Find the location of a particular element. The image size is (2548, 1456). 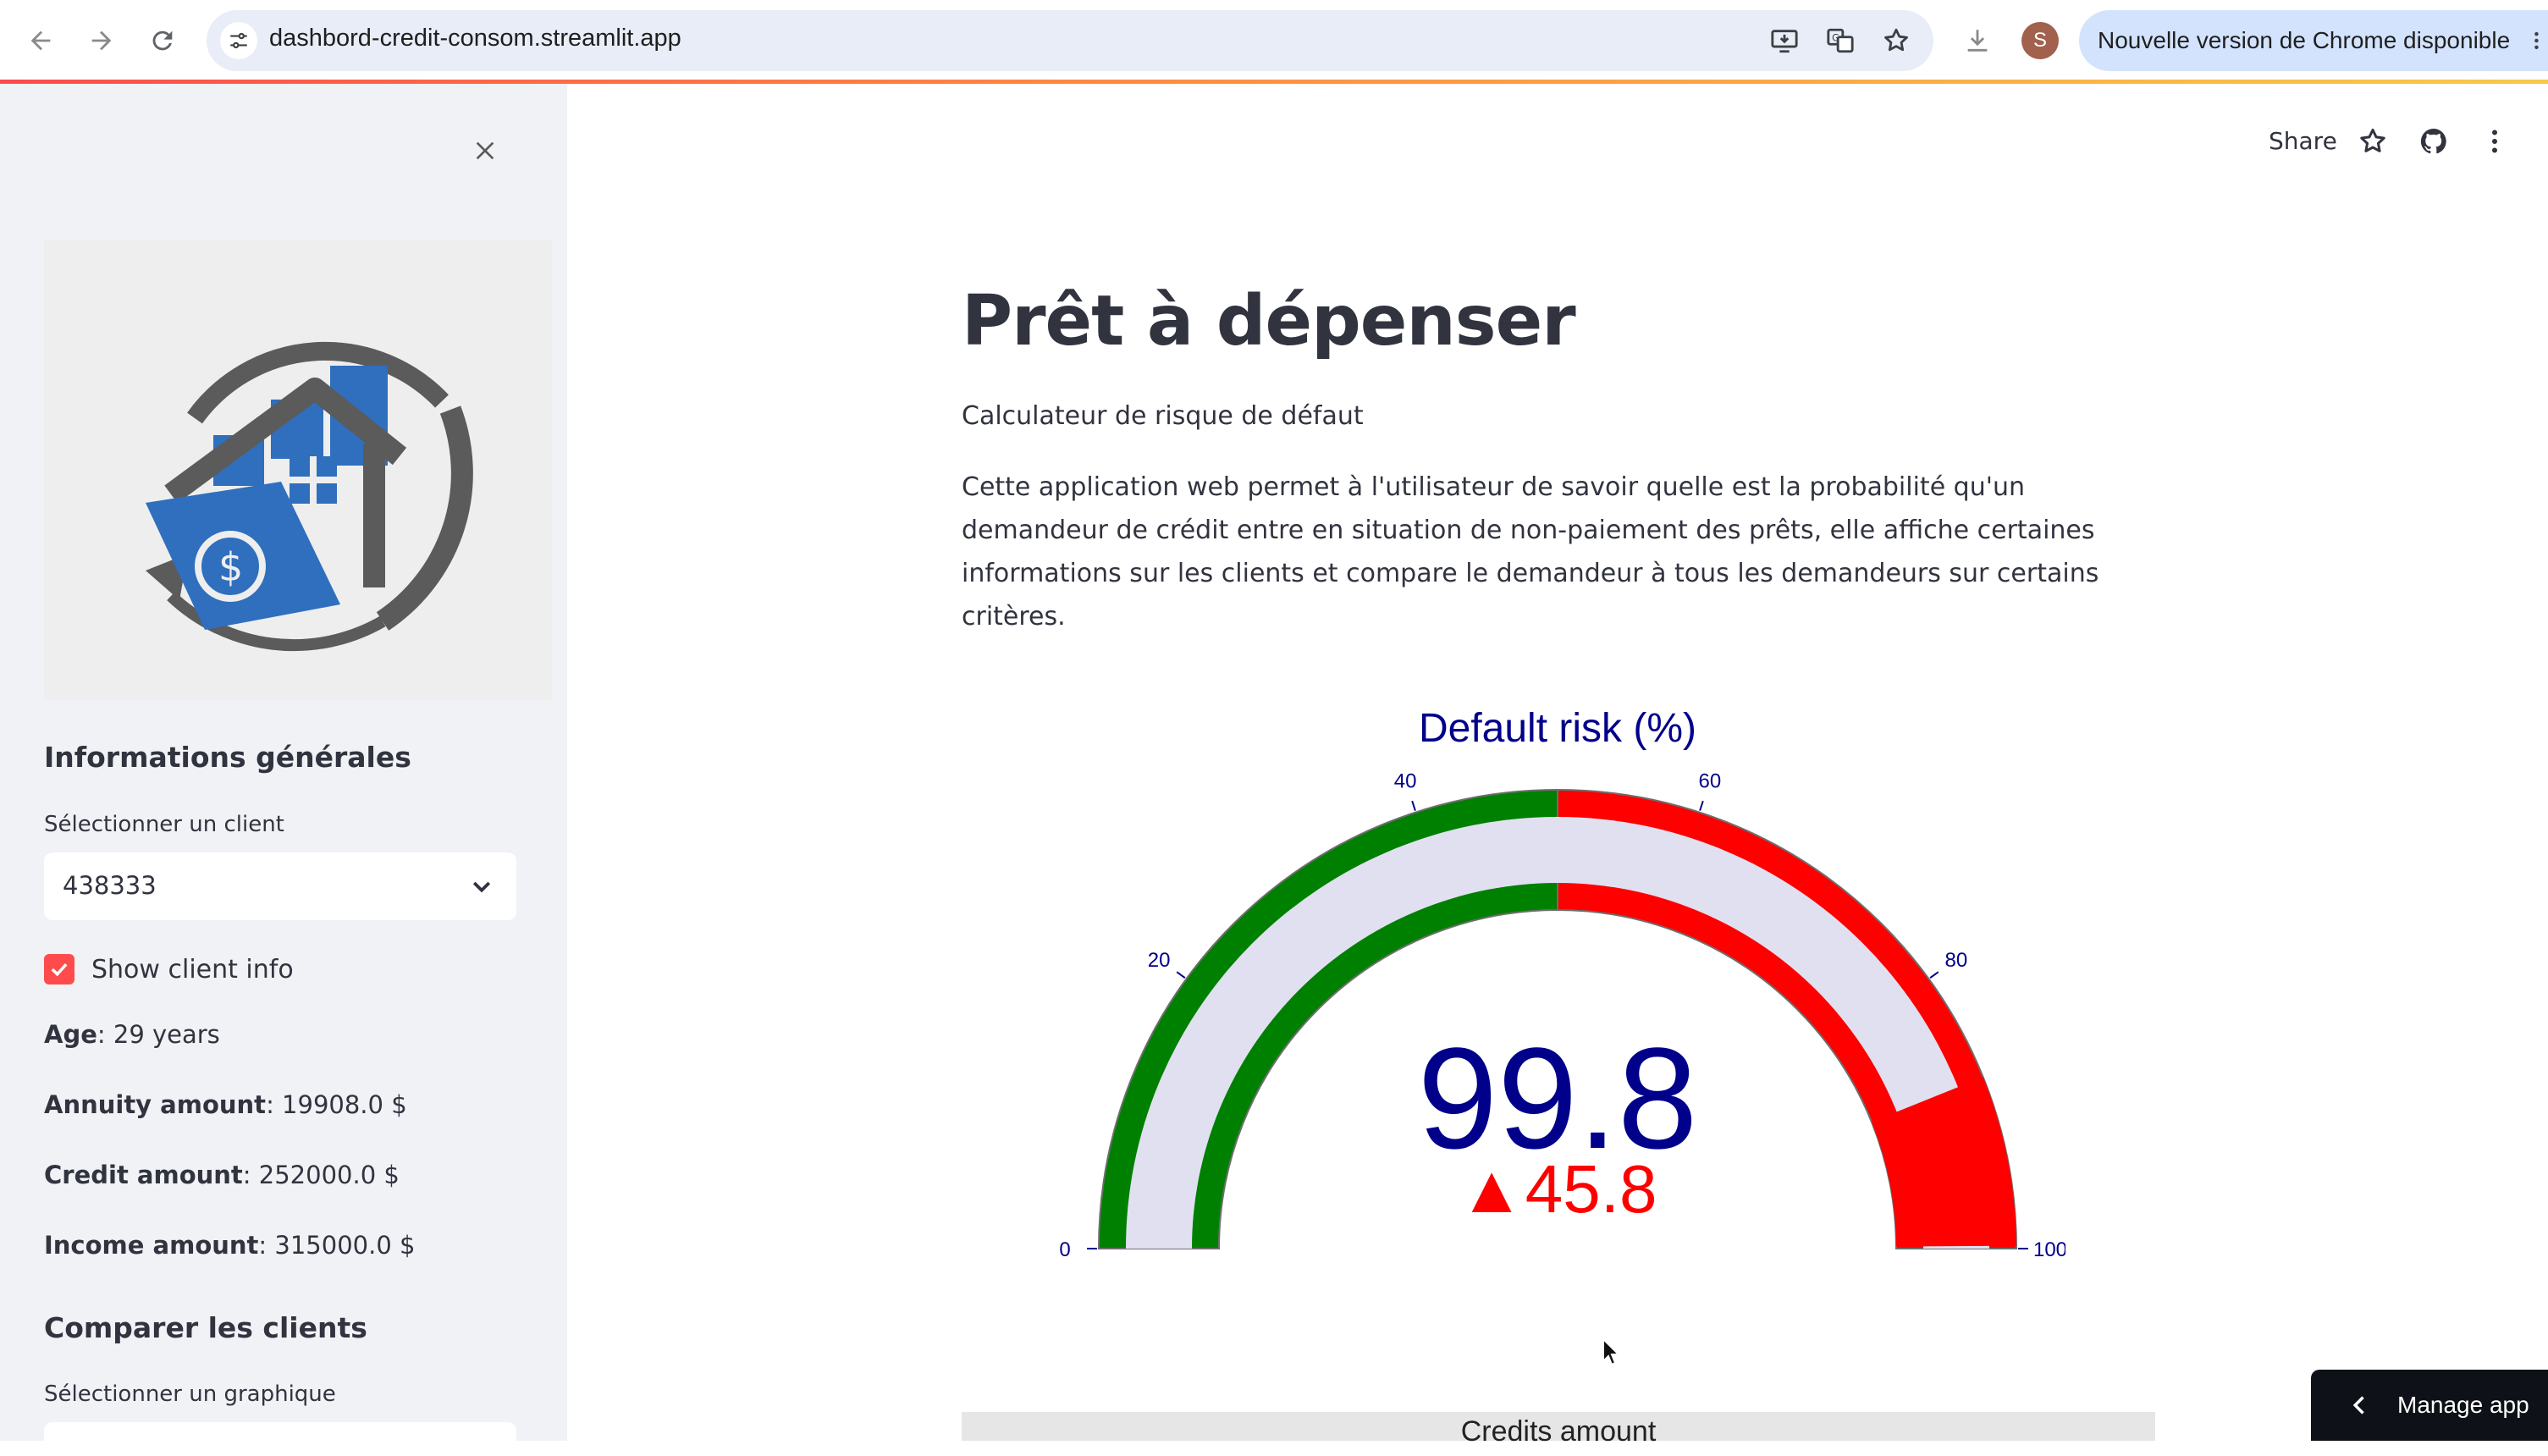

gauge-tick-label: 20 is located at coordinates (1159, 960).